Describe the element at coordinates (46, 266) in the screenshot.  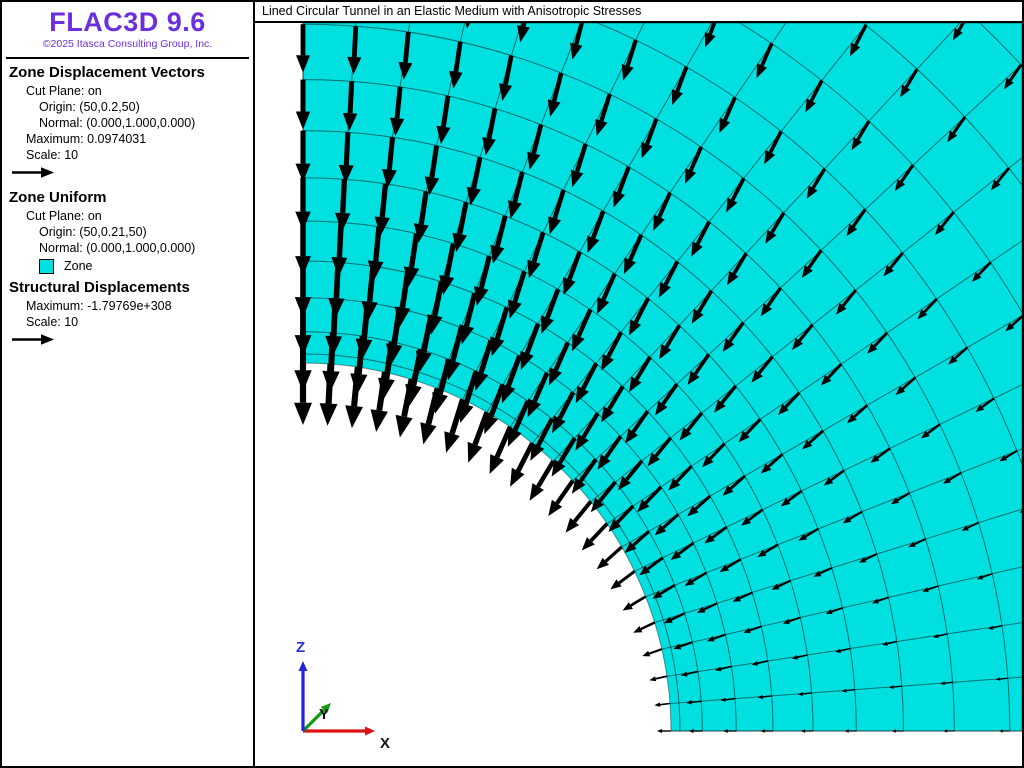
I see `zone-color-swatch` at that location.